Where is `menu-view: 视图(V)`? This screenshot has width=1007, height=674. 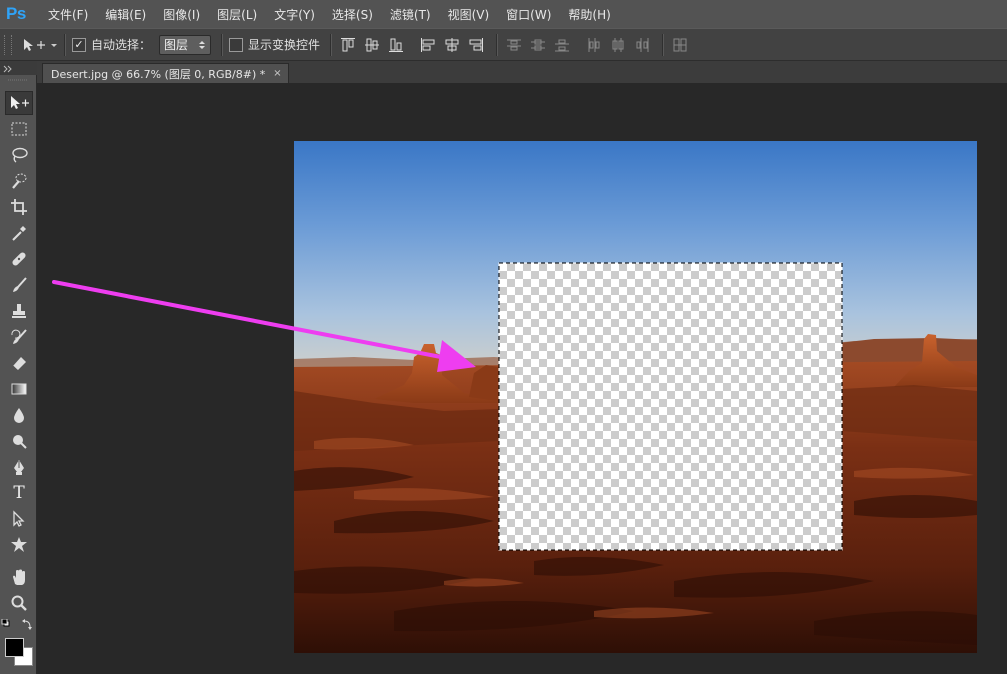
menu-view: 视图(V) is located at coordinates (469, 14).